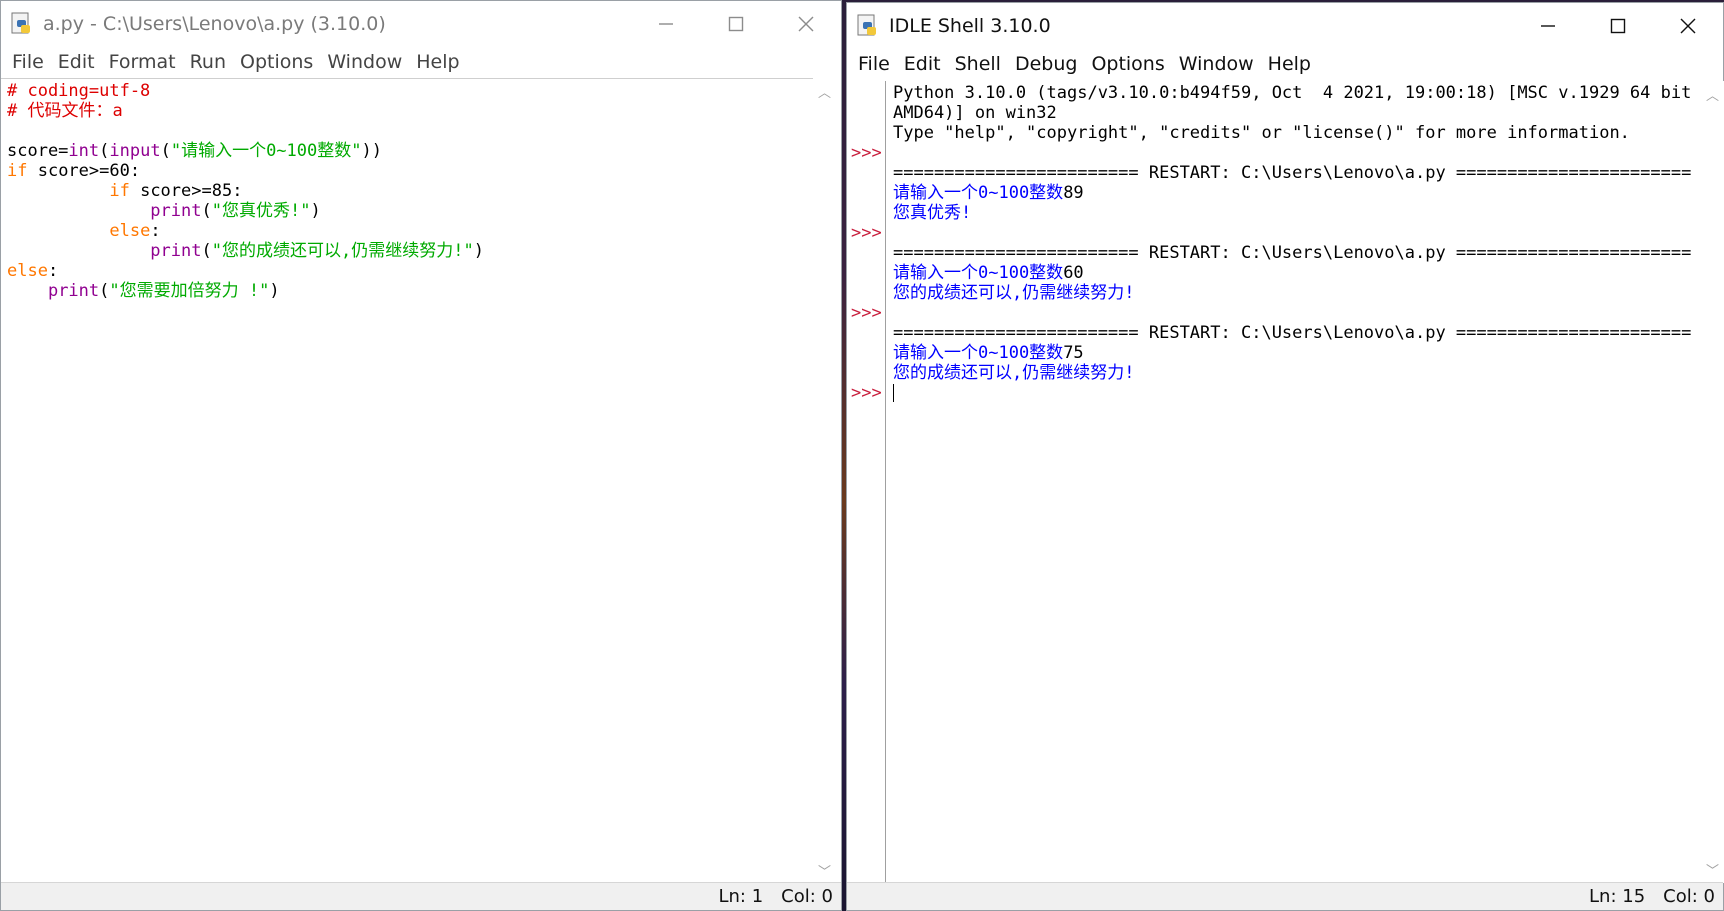 Image resolution: width=1724 pixels, height=911 pixels. I want to click on code-token: # coding=utf-8, so click(79, 91).